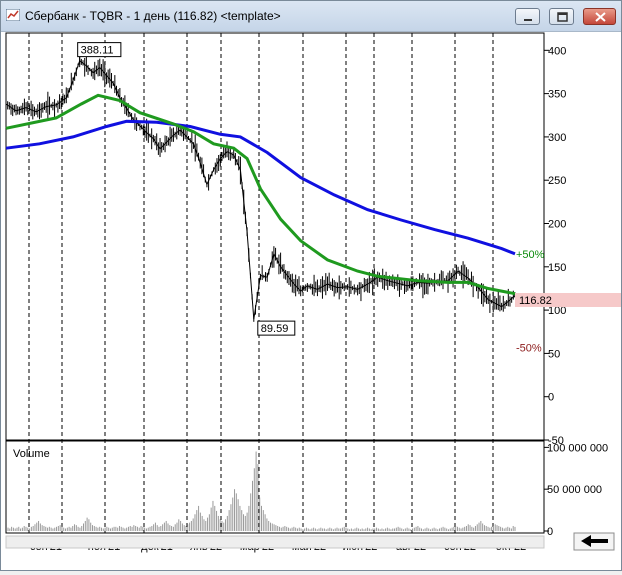 The width and height of the screenshot is (622, 575). Describe the element at coordinates (275, 542) in the screenshot. I see `time-scrollbar` at that location.